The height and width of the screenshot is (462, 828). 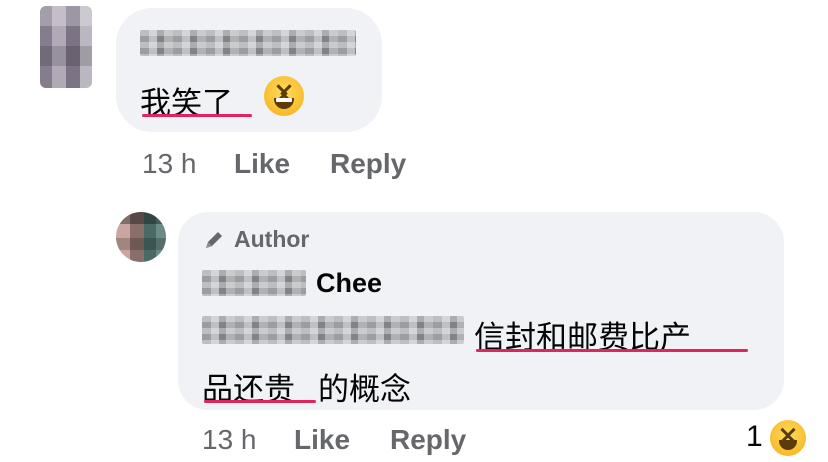 I want to click on reply-reply-button: Reply, so click(x=428, y=440).